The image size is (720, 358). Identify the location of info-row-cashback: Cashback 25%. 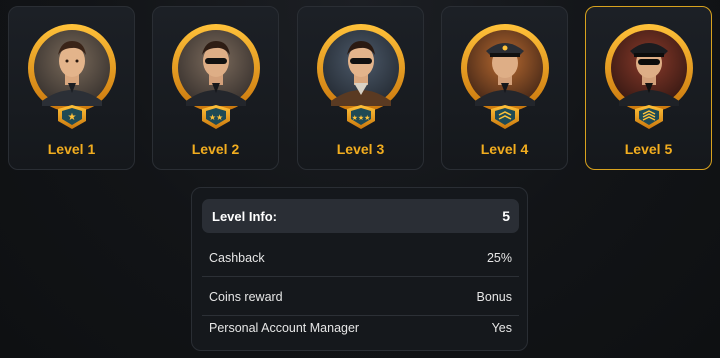
(360, 258).